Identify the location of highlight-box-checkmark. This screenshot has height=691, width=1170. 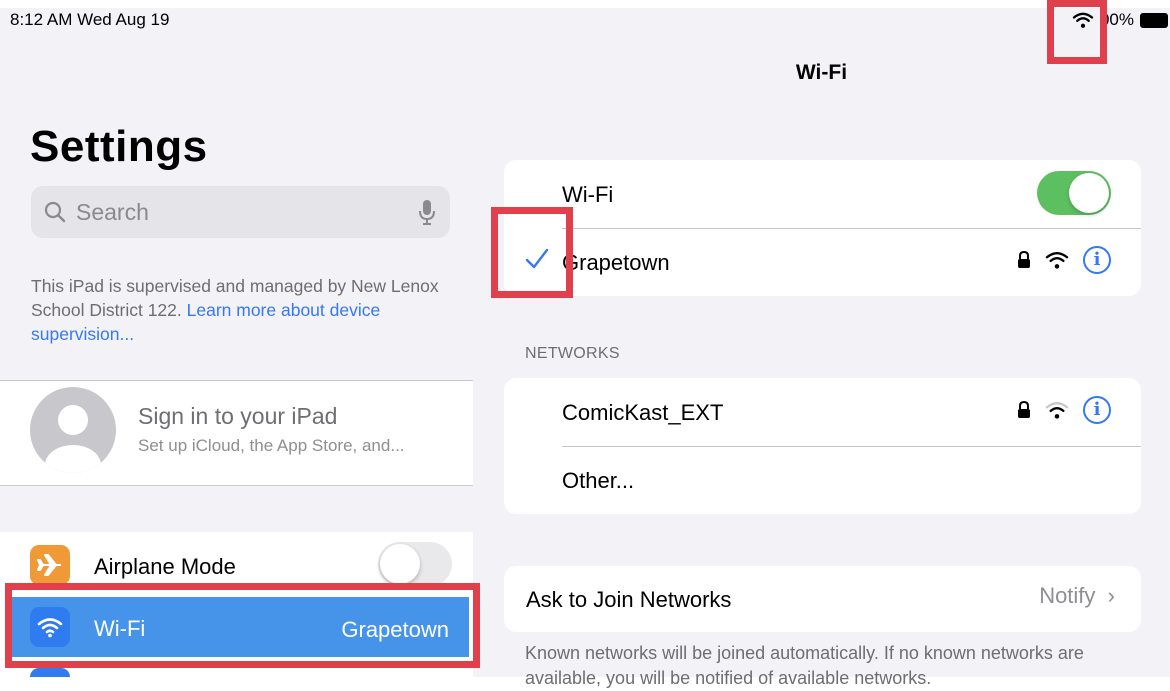
(532, 252).